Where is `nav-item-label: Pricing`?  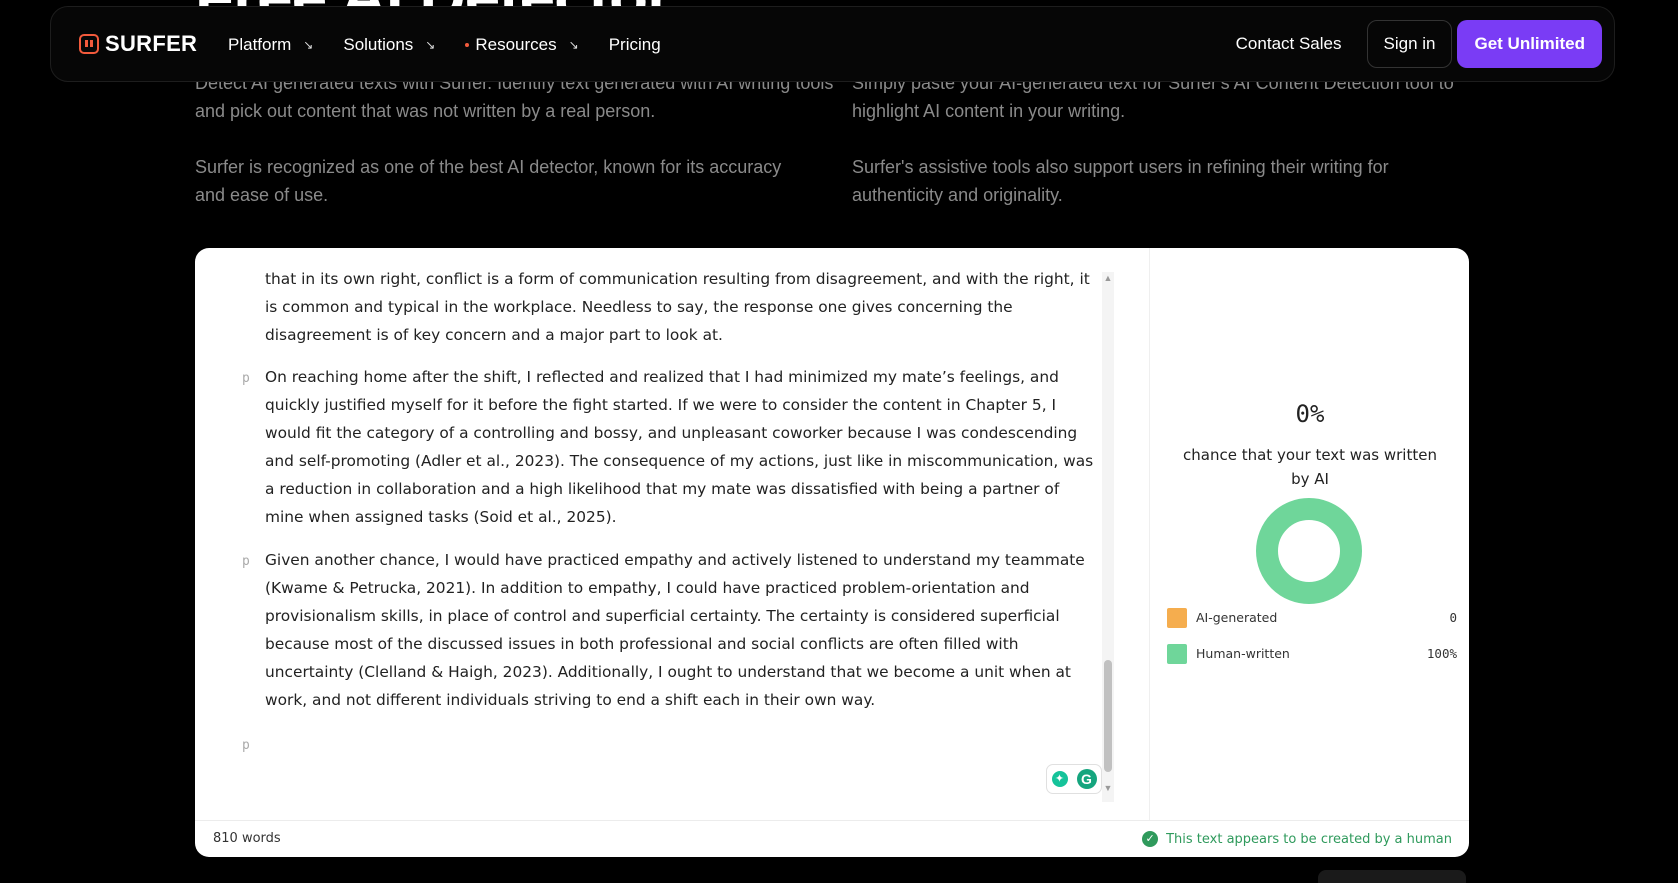
nav-item-label: Pricing is located at coordinates (634, 44).